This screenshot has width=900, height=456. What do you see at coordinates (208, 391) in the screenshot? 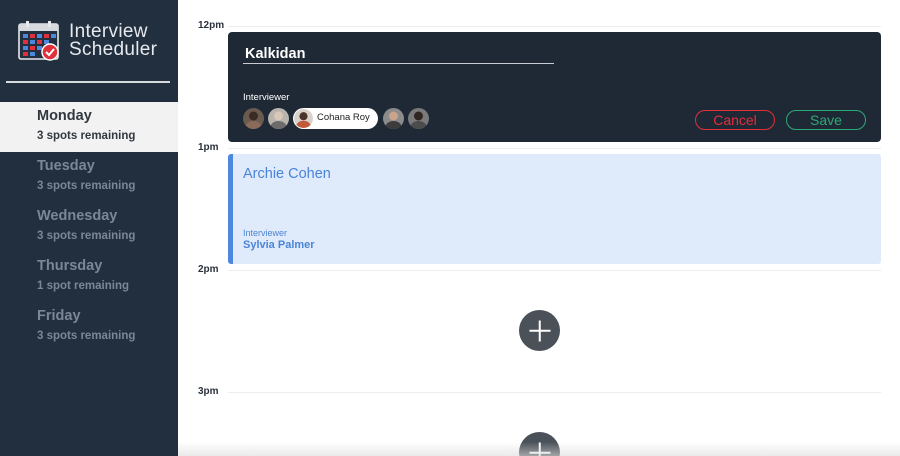
I see `time-label-3pm: 3pm` at bounding box center [208, 391].